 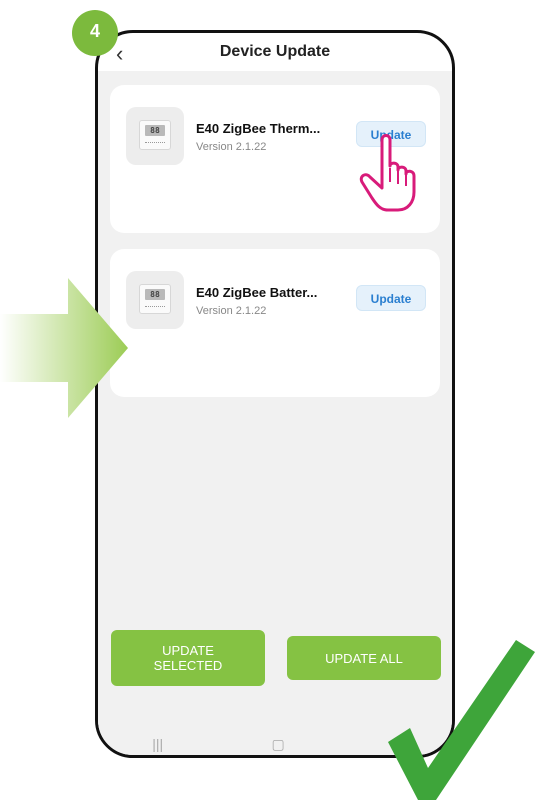 What do you see at coordinates (391, 298) in the screenshot?
I see `update-button: Update` at bounding box center [391, 298].